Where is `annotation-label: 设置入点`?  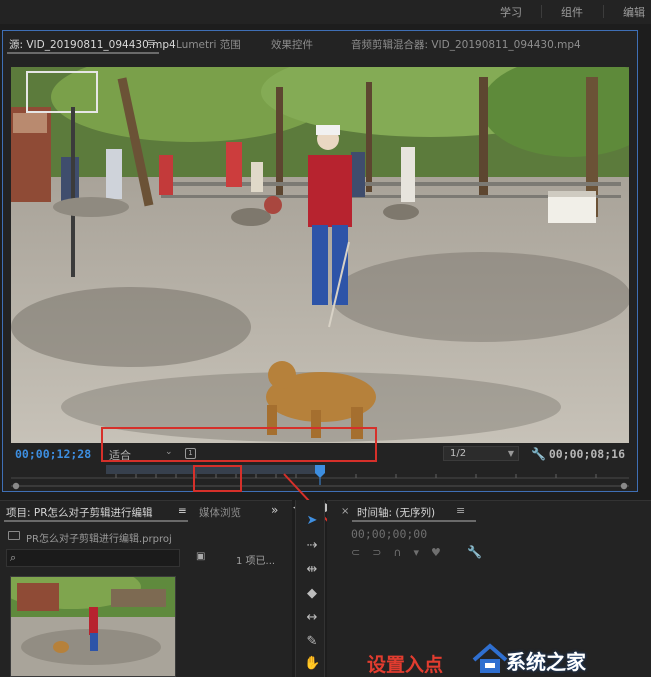 annotation-label: 设置入点 is located at coordinates (405, 665).